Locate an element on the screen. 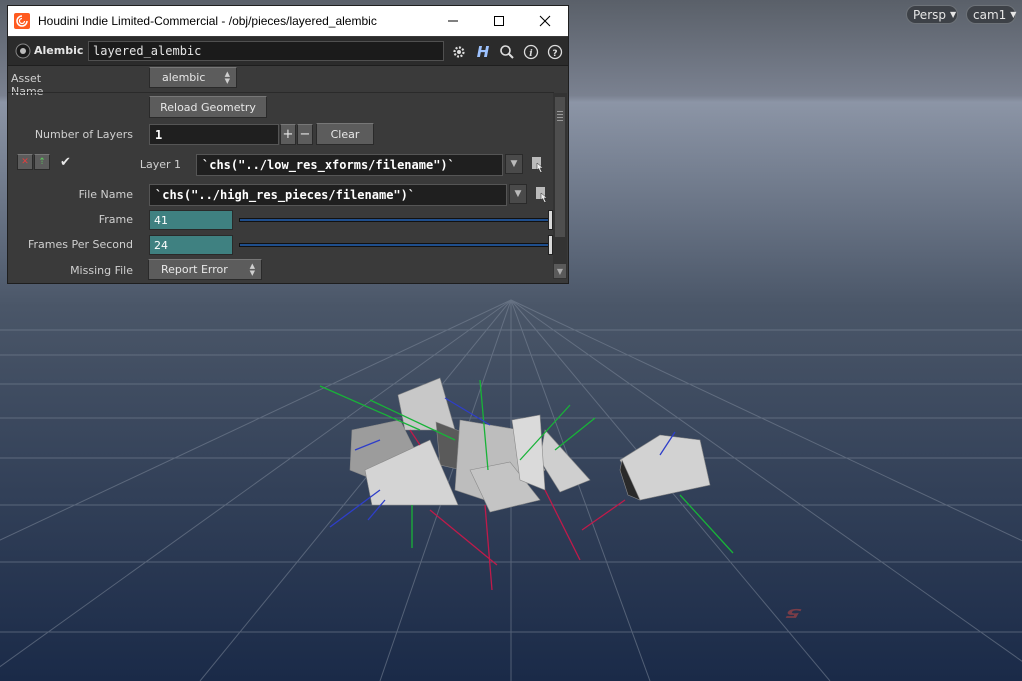 The height and width of the screenshot is (681, 1022). node-name-field: layered_alembic is located at coordinates (266, 51).